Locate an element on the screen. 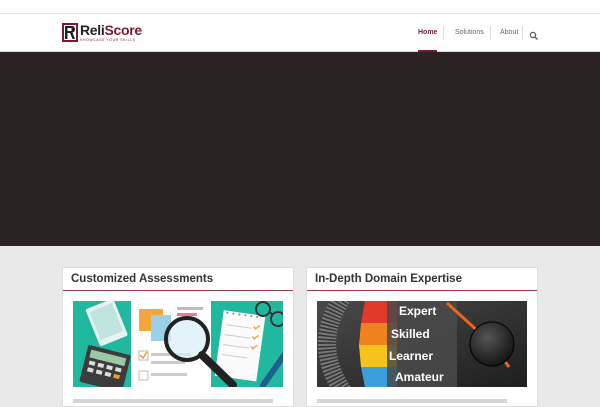 Image resolution: width=600 pixels, height=407 pixels. logo-mark-icon is located at coordinates (70, 32).